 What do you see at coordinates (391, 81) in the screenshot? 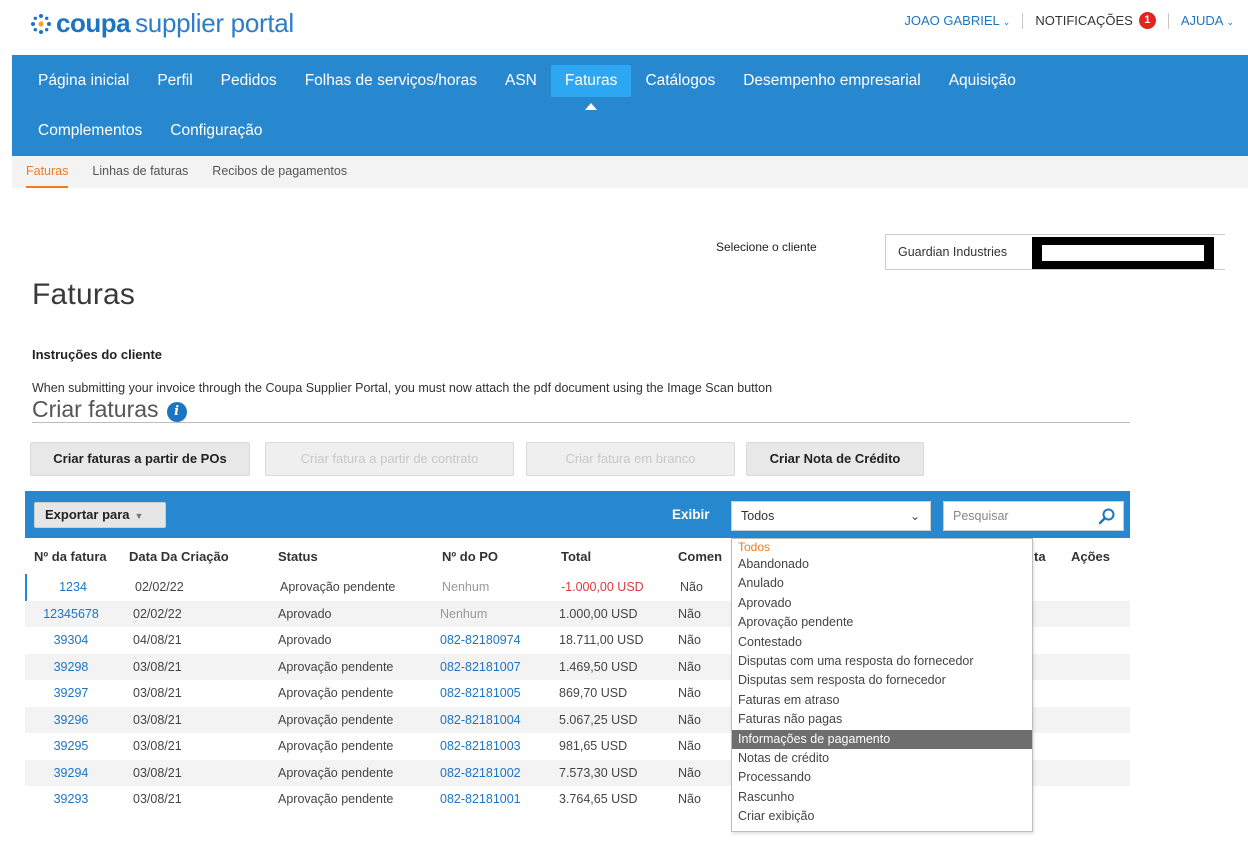
I see `nav-timesheets: Folhas de serviços/horas` at bounding box center [391, 81].